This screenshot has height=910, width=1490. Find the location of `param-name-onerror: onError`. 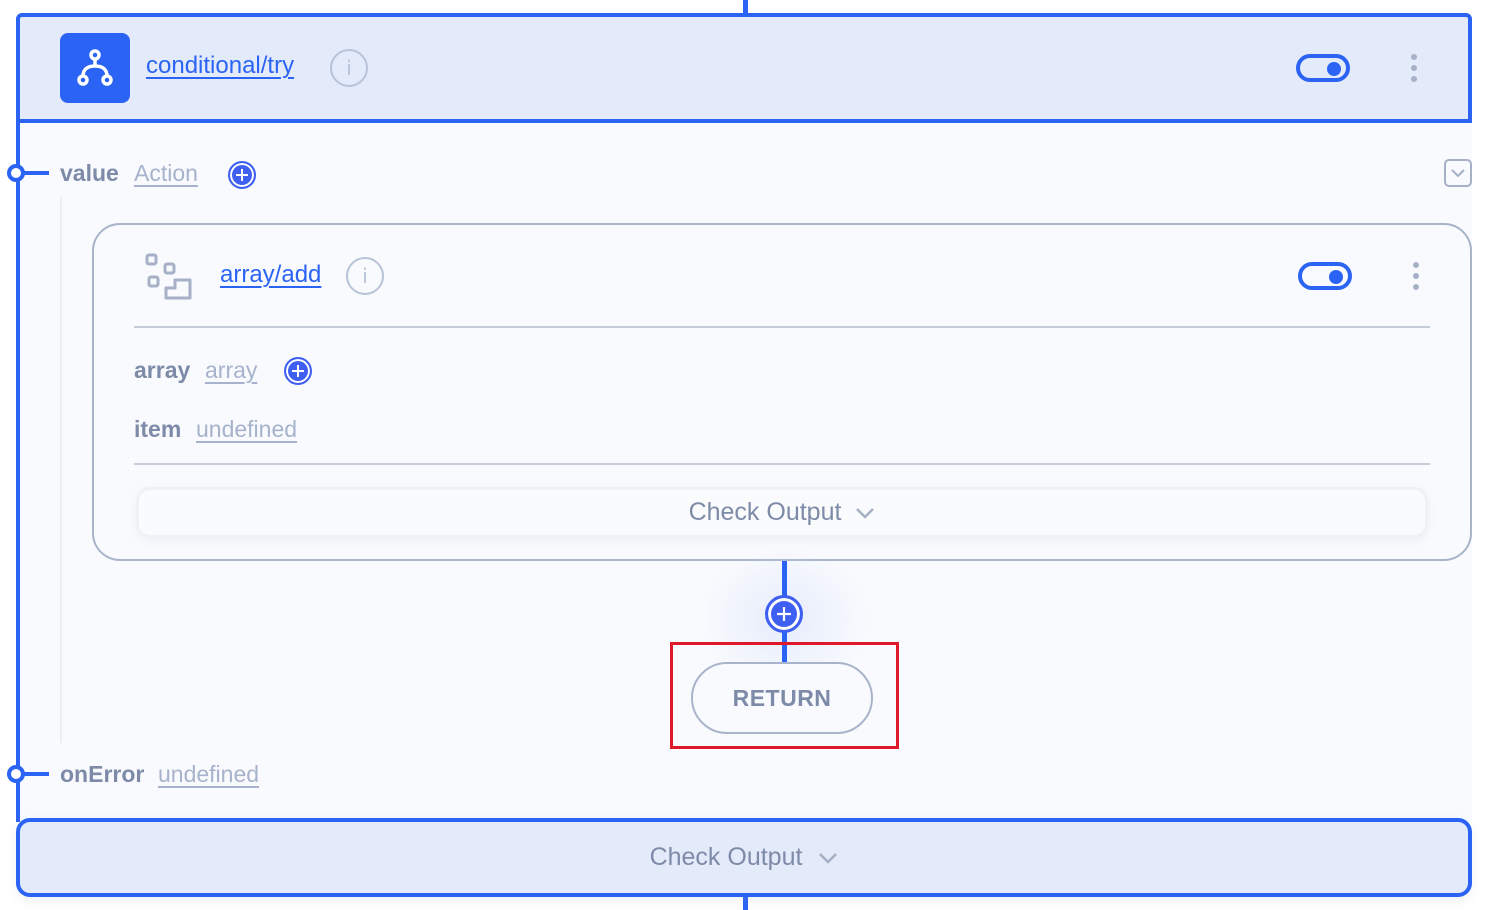

param-name-onerror: onError is located at coordinates (102, 774).